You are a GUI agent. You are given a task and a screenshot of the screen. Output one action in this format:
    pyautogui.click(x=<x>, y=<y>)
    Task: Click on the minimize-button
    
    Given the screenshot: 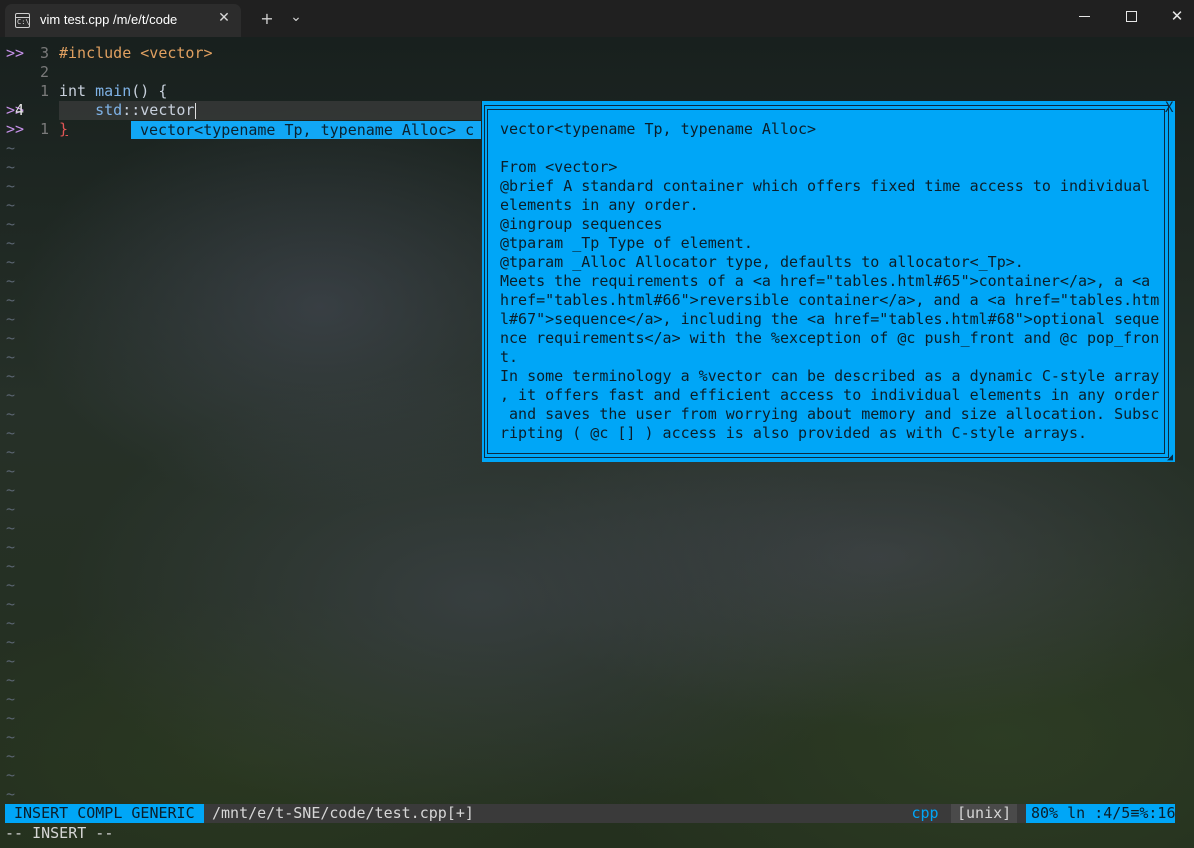 What is the action you would take?
    pyautogui.click(x=1085, y=16)
    